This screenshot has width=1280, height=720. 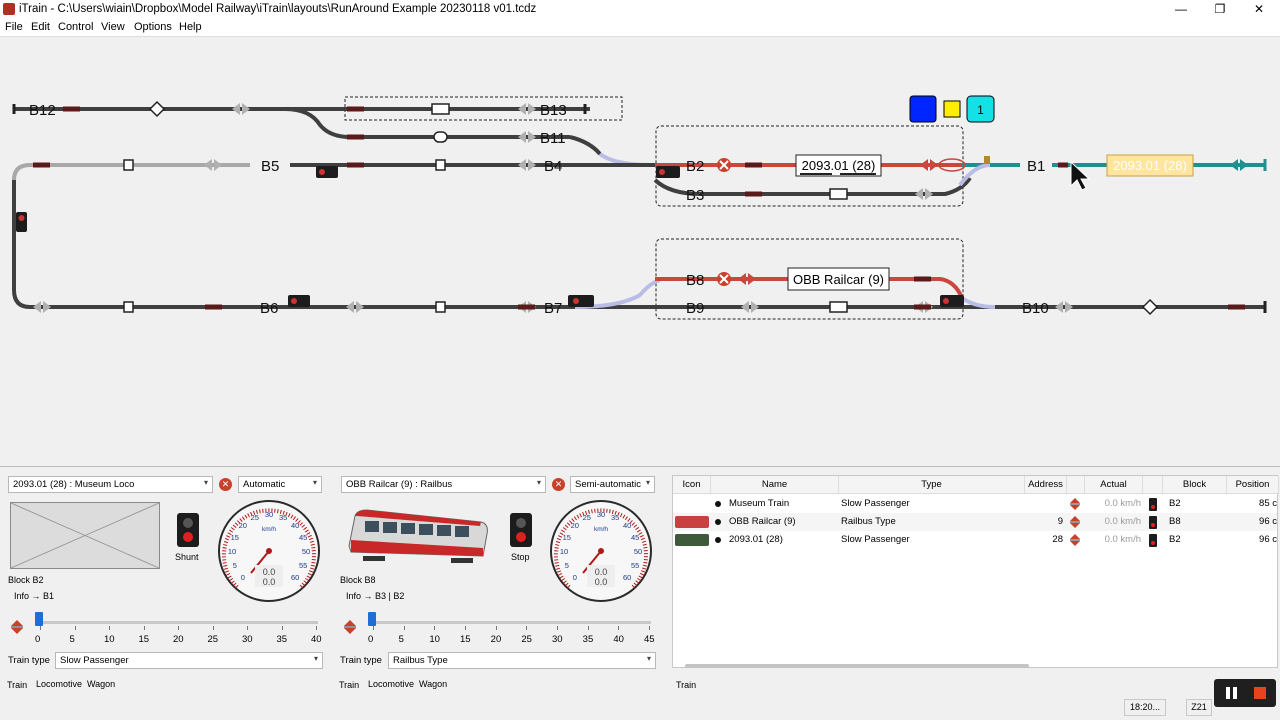 I want to click on col-header-type: Type, so click(x=932, y=485).